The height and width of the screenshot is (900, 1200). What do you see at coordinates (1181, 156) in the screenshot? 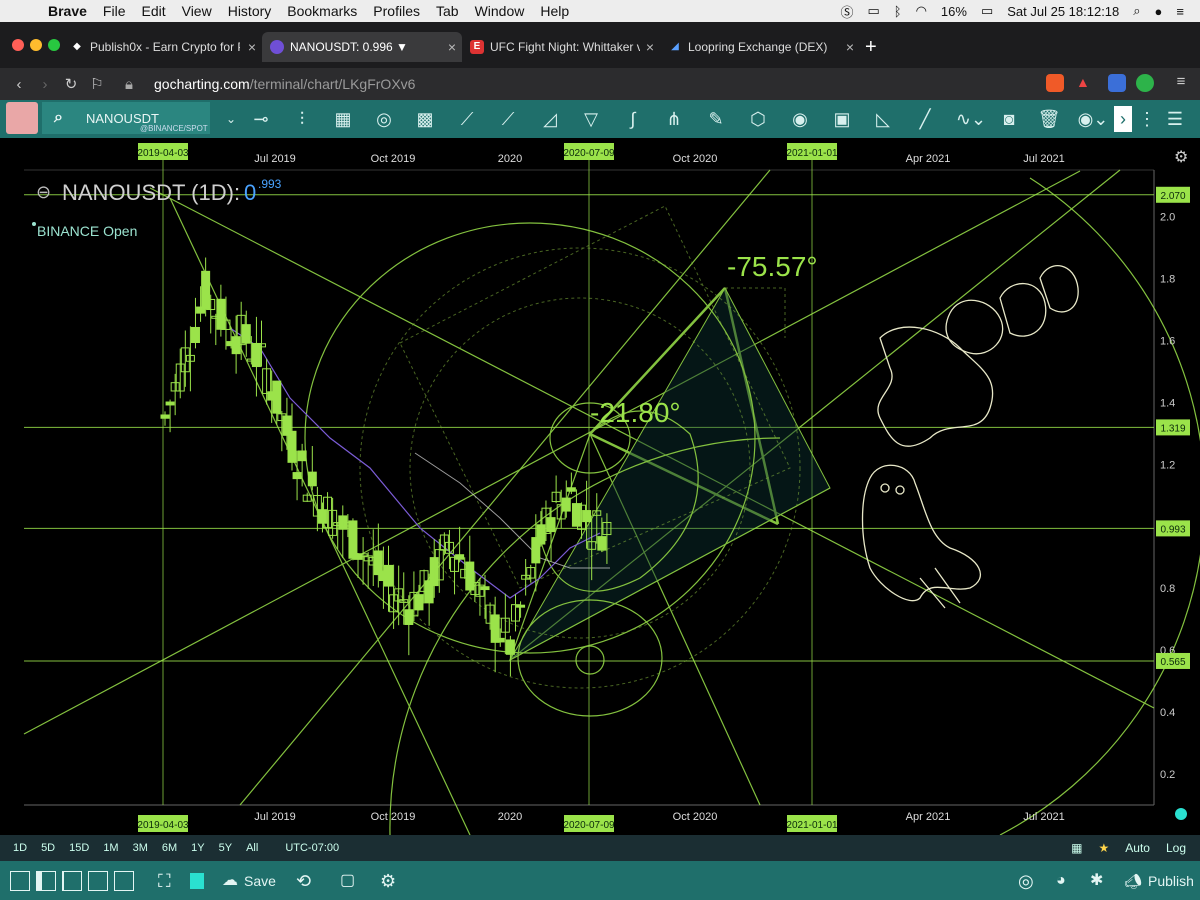
I see `chart-settings-icon: ⚙` at bounding box center [1181, 156].